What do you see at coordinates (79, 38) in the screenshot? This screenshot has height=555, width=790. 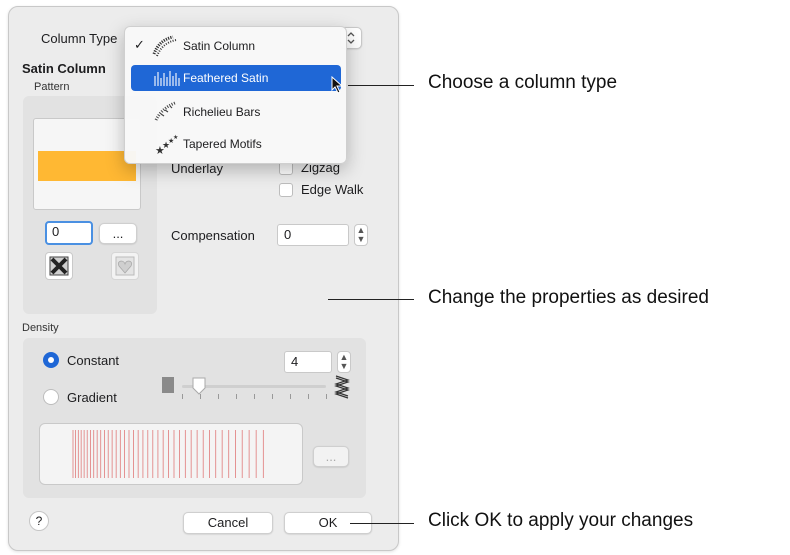 I see `column-type-label: Column Type` at bounding box center [79, 38].